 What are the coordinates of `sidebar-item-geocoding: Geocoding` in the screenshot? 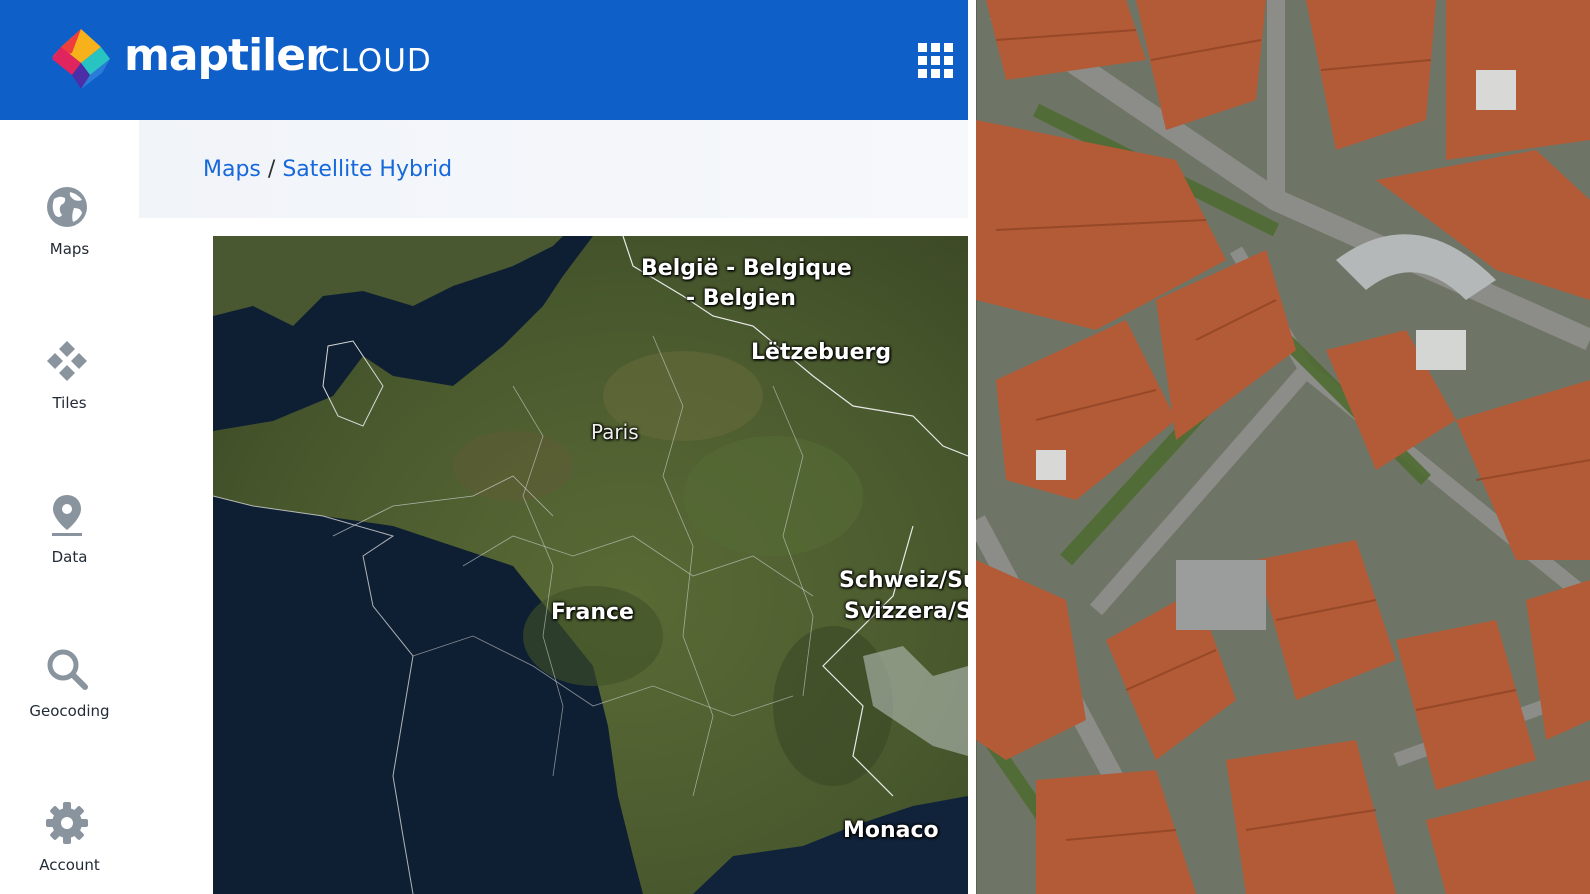 It's located at (69, 703).